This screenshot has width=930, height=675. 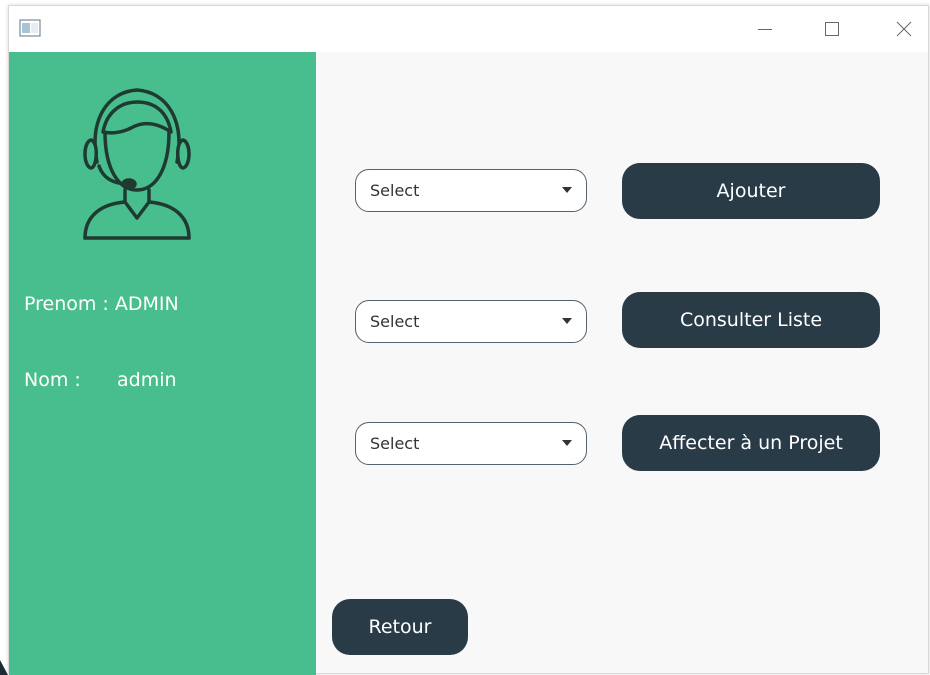 I want to click on retour-button: Retour, so click(x=400, y=627).